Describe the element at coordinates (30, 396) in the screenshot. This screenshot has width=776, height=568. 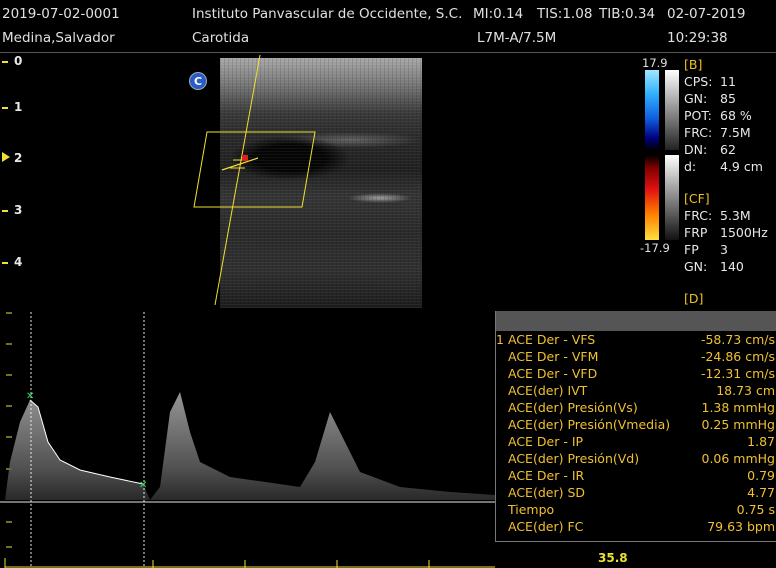
I see `marker-systolic-icon: ✕` at that location.